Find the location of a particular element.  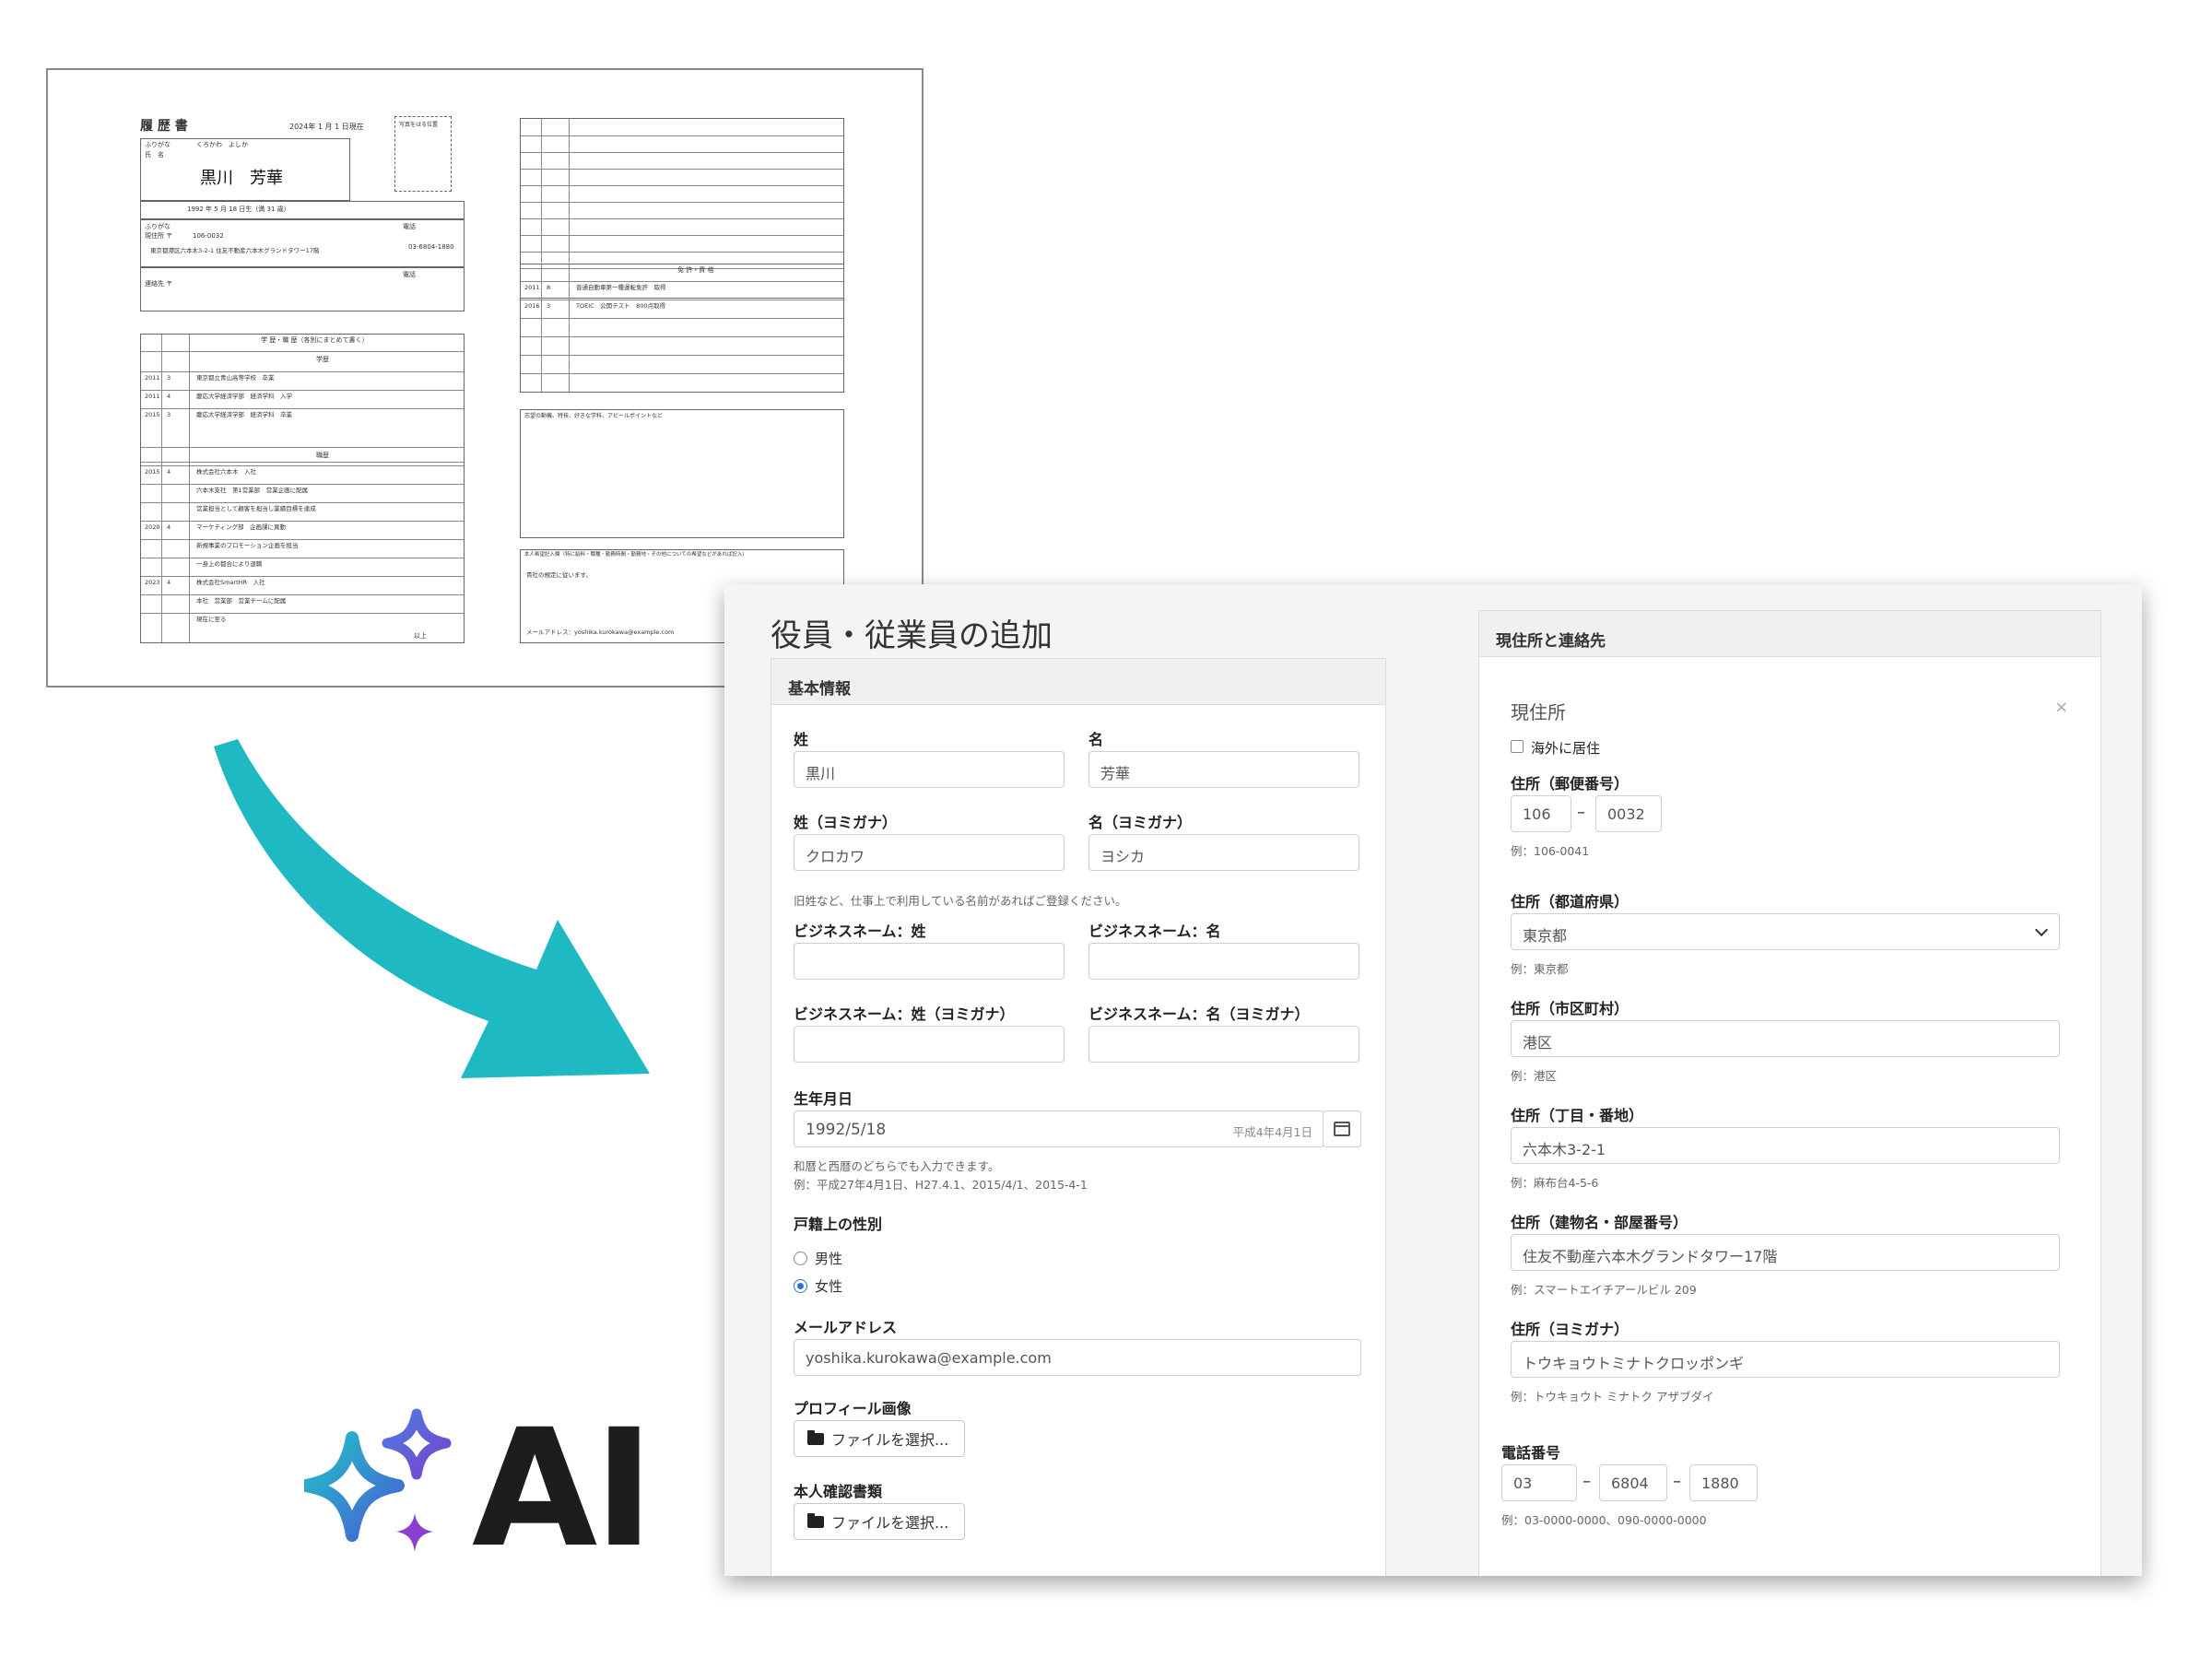

postal-input-1: 106 is located at coordinates (1541, 813).